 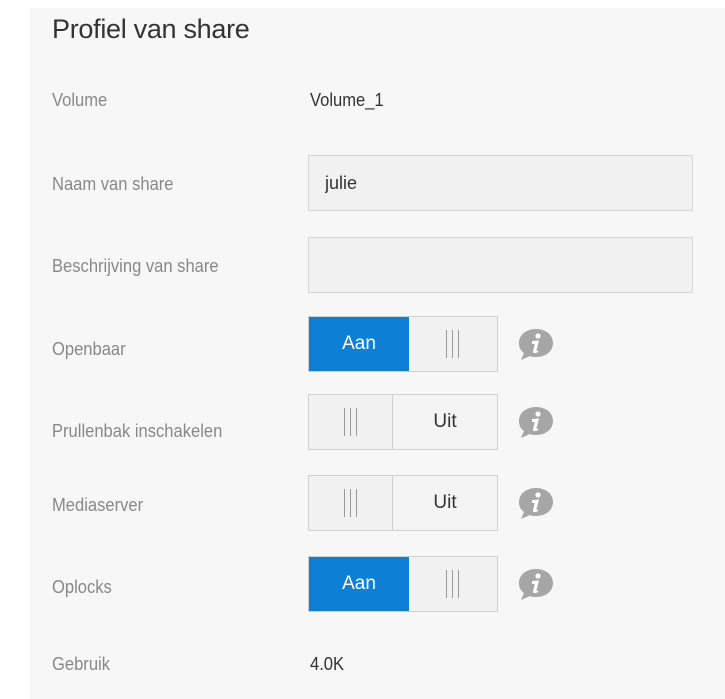 I want to click on volume-value: Volume_1, so click(x=347, y=100).